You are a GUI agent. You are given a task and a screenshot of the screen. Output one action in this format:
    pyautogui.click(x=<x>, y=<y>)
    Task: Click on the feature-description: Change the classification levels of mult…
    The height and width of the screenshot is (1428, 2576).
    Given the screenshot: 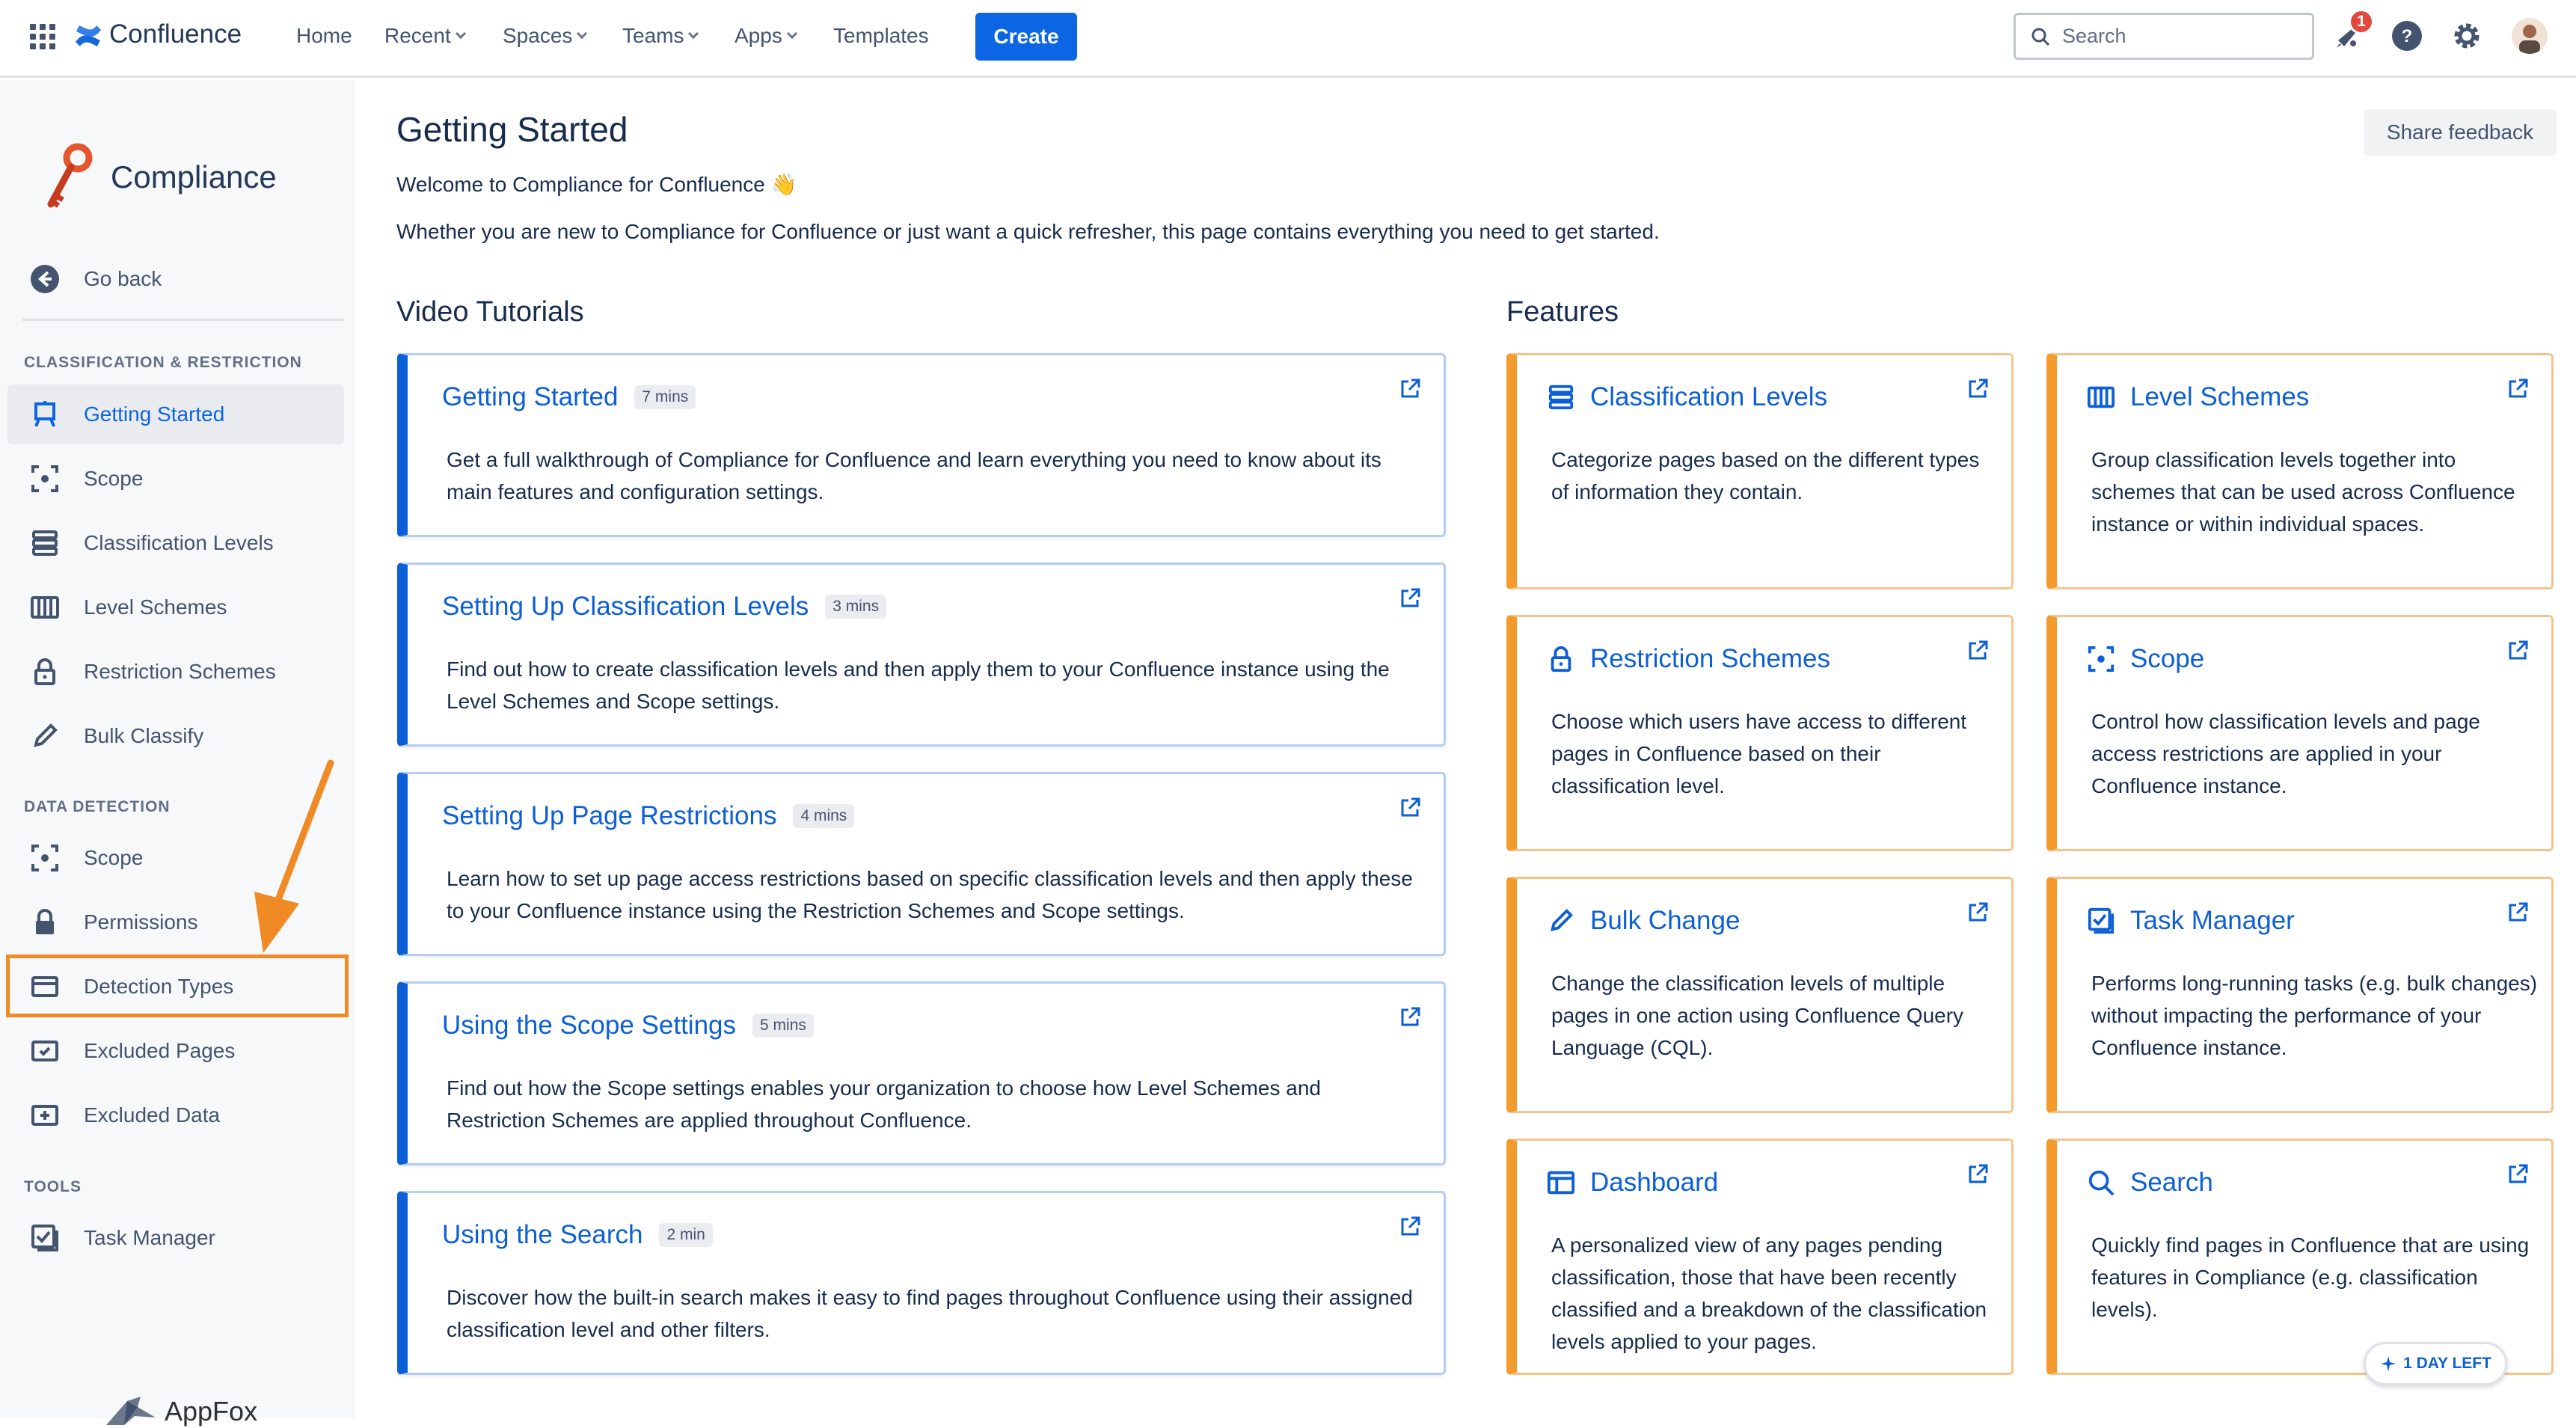 What is the action you would take?
    pyautogui.click(x=1757, y=1015)
    